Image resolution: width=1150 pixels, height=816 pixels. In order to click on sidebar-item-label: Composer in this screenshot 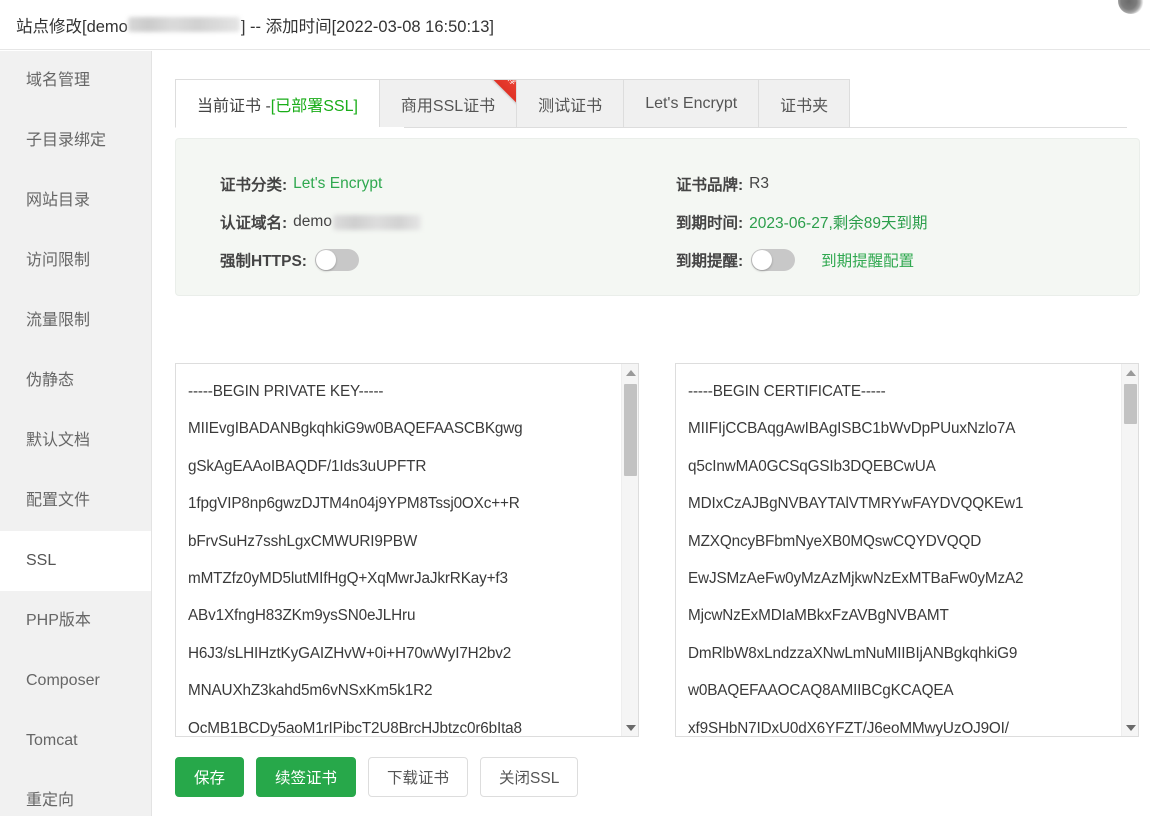, I will do `click(63, 680)`.